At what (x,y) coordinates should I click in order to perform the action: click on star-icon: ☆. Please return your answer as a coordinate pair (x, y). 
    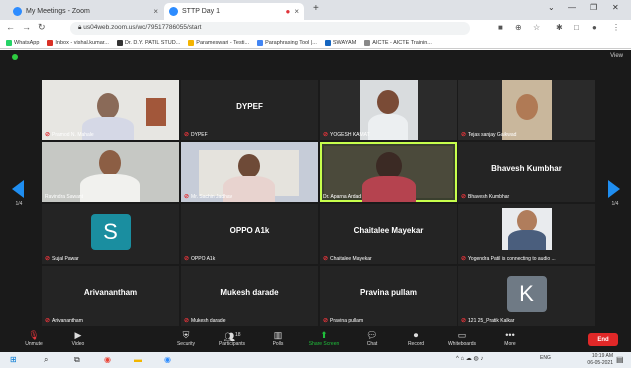
    Looking at the image, I should click on (536, 27).